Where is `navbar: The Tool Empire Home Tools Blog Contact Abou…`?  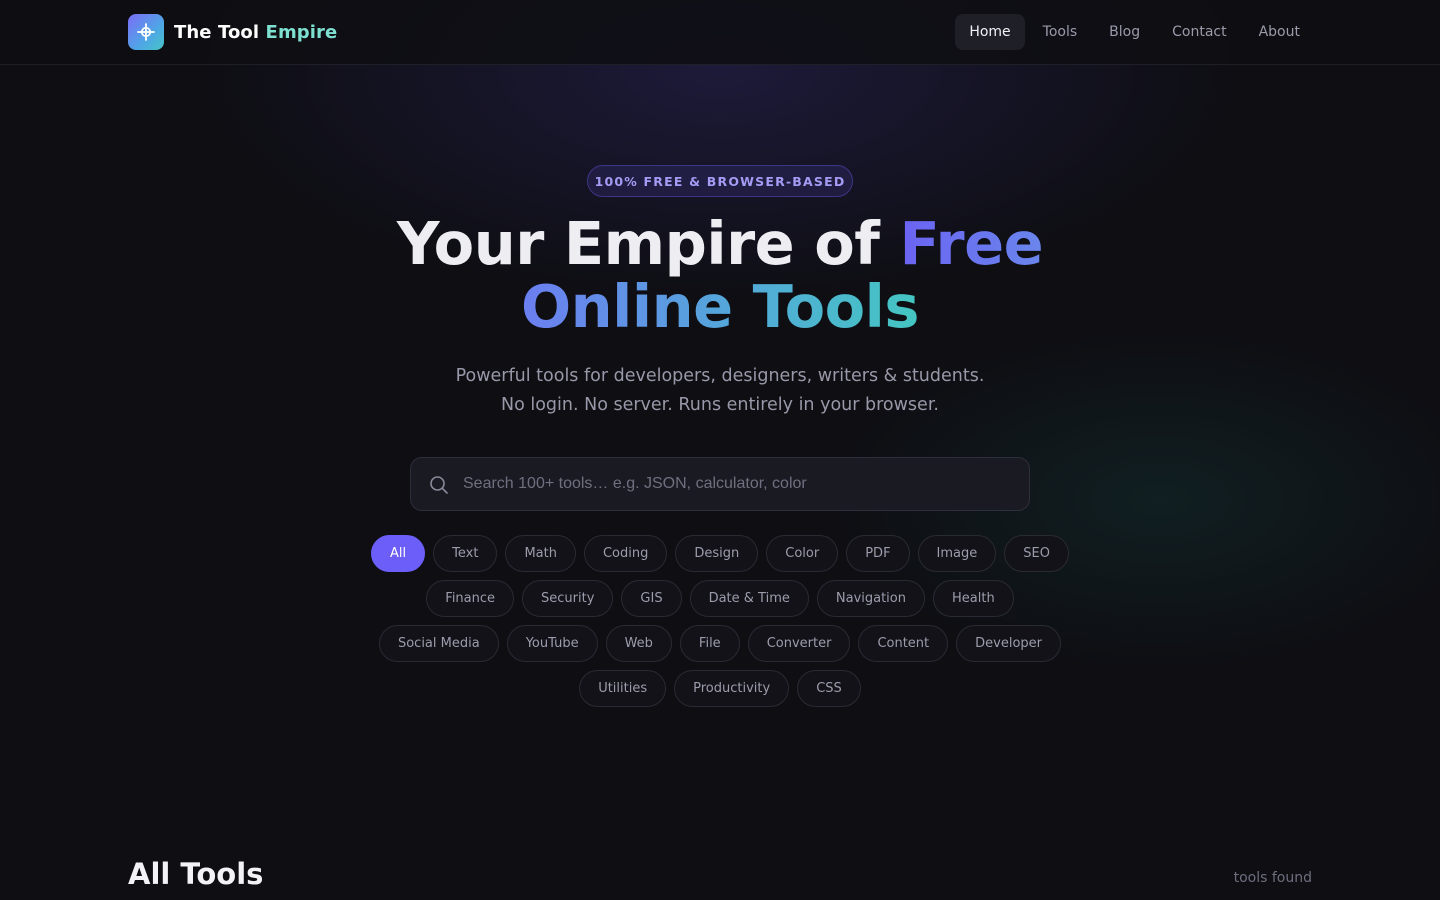 navbar: The Tool Empire Home Tools Blog Contact Abou… is located at coordinates (720, 32).